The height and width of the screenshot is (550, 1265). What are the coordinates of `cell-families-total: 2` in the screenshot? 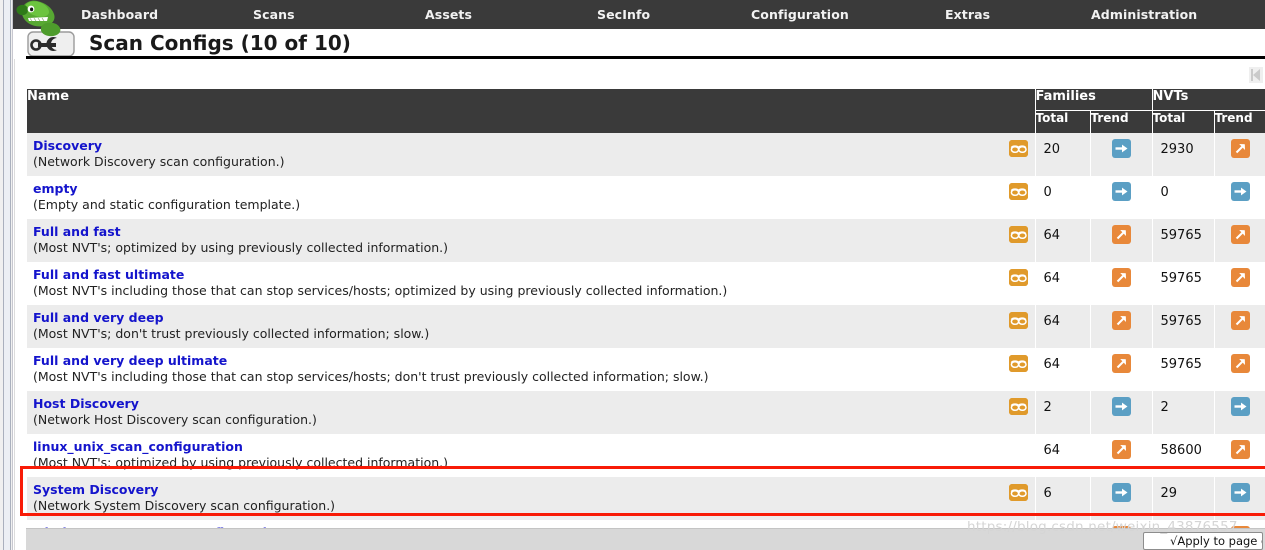 It's located at (1063, 412).